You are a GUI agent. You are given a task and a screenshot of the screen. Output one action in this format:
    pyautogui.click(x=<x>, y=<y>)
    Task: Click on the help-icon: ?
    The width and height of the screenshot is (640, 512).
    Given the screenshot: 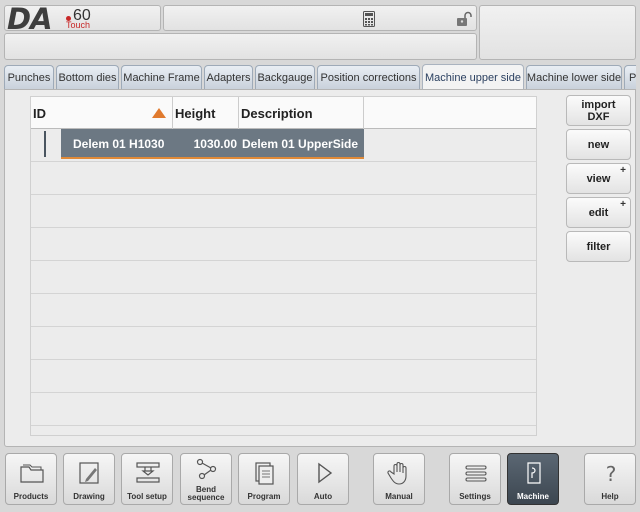 What is the action you would take?
    pyautogui.click(x=611, y=474)
    